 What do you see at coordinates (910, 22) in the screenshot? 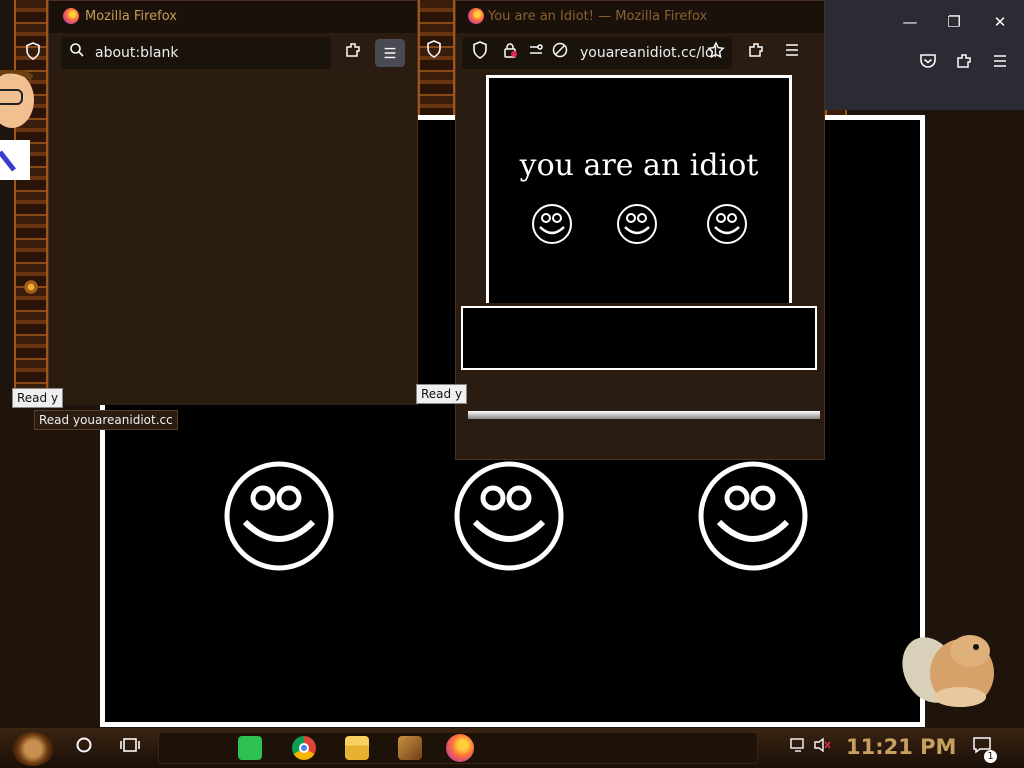
I see `minimize-button: —` at bounding box center [910, 22].